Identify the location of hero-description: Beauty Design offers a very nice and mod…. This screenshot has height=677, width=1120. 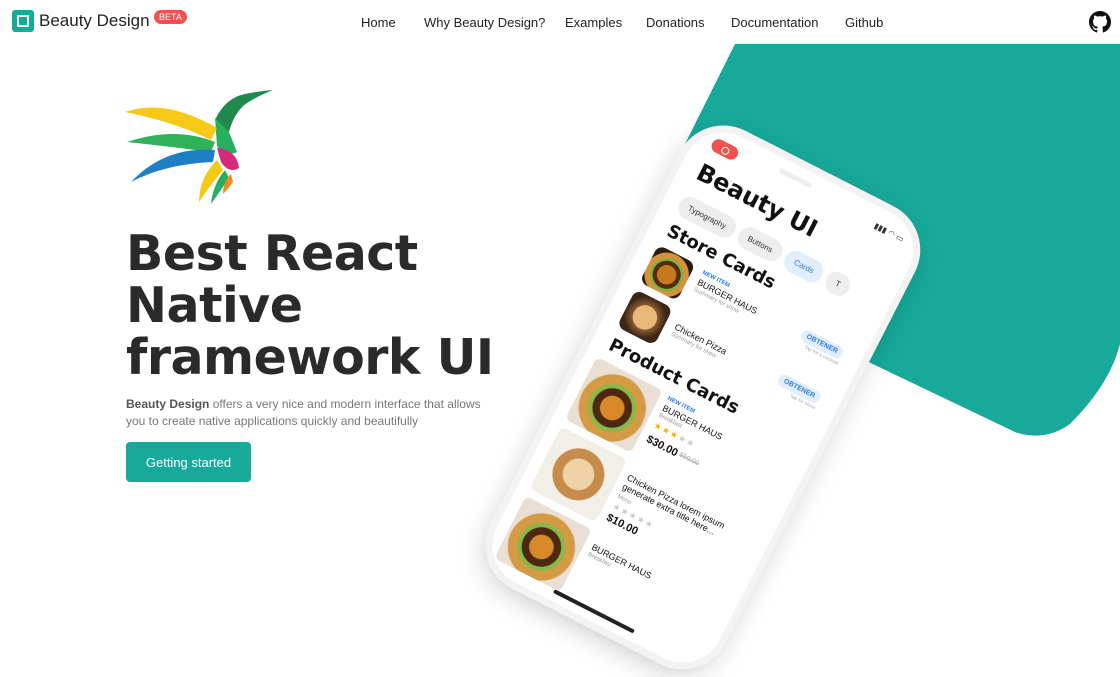
(311, 413).